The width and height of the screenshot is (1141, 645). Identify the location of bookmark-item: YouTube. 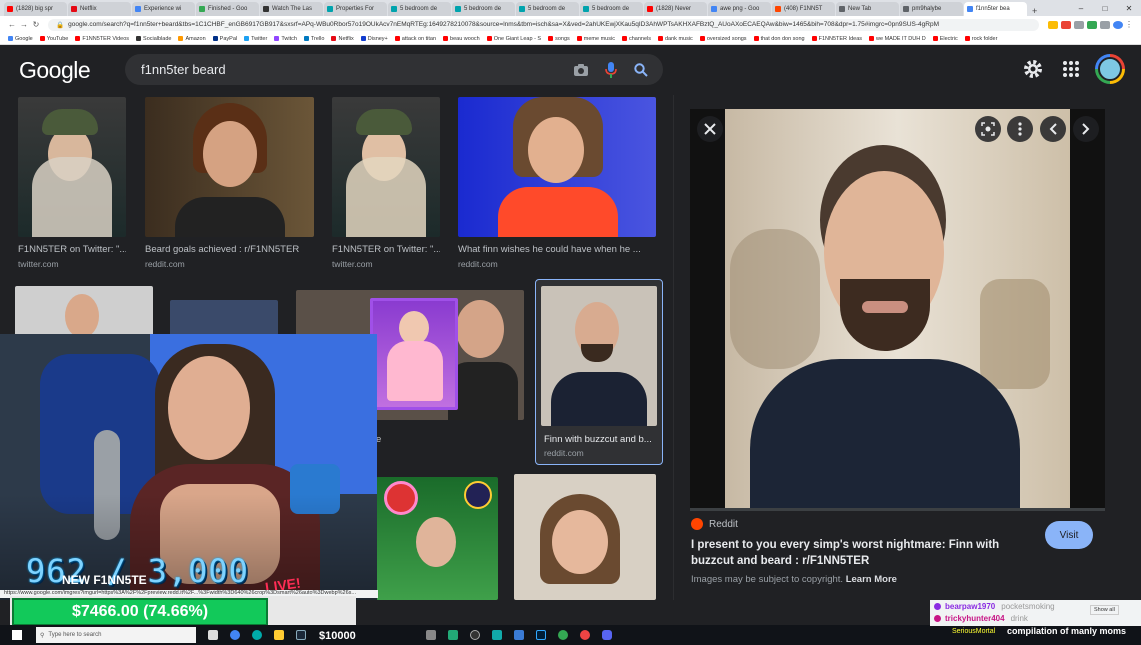
(53, 39).